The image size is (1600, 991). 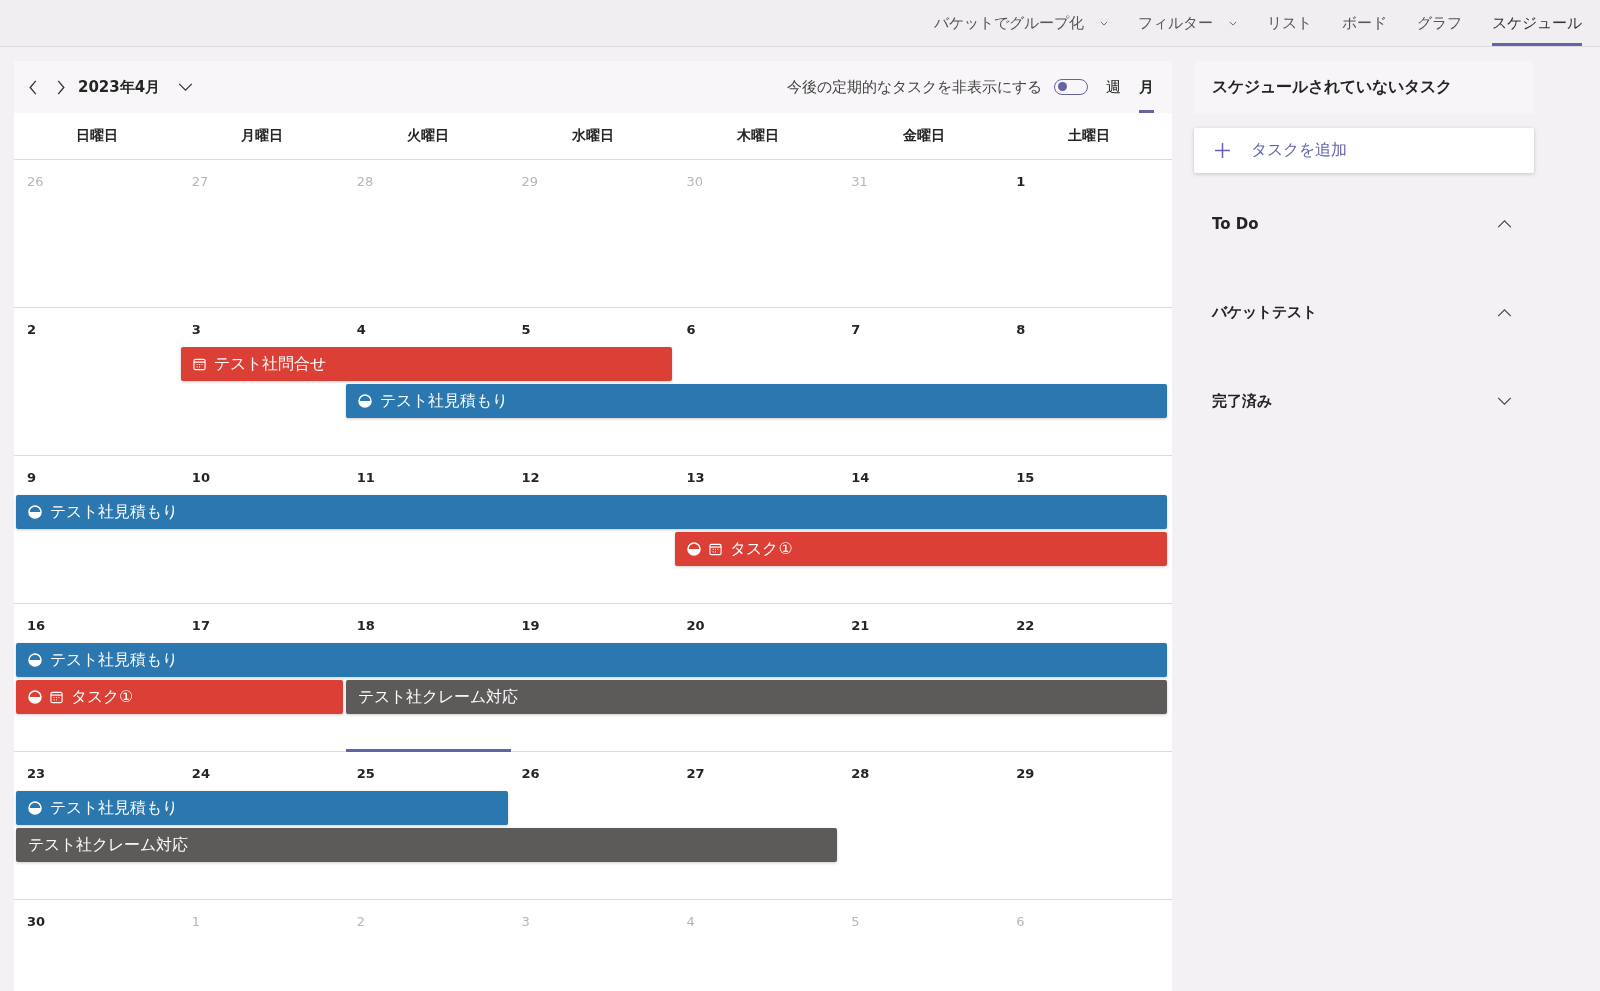 What do you see at coordinates (1537, 23) in the screenshot?
I see `view-tab: スケジュール` at bounding box center [1537, 23].